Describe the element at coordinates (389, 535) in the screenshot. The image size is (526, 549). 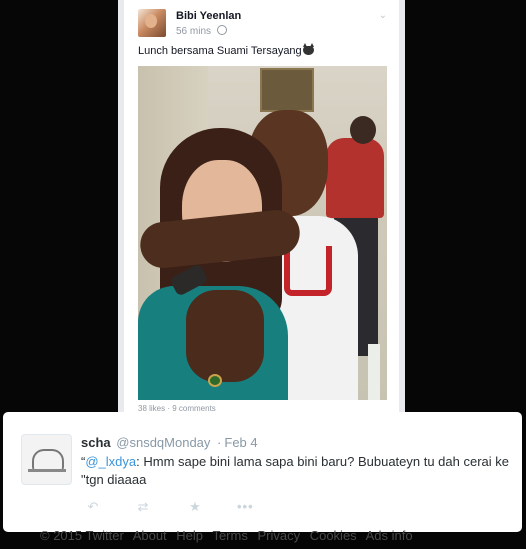
I see `footer-ads-info: Ads info` at that location.